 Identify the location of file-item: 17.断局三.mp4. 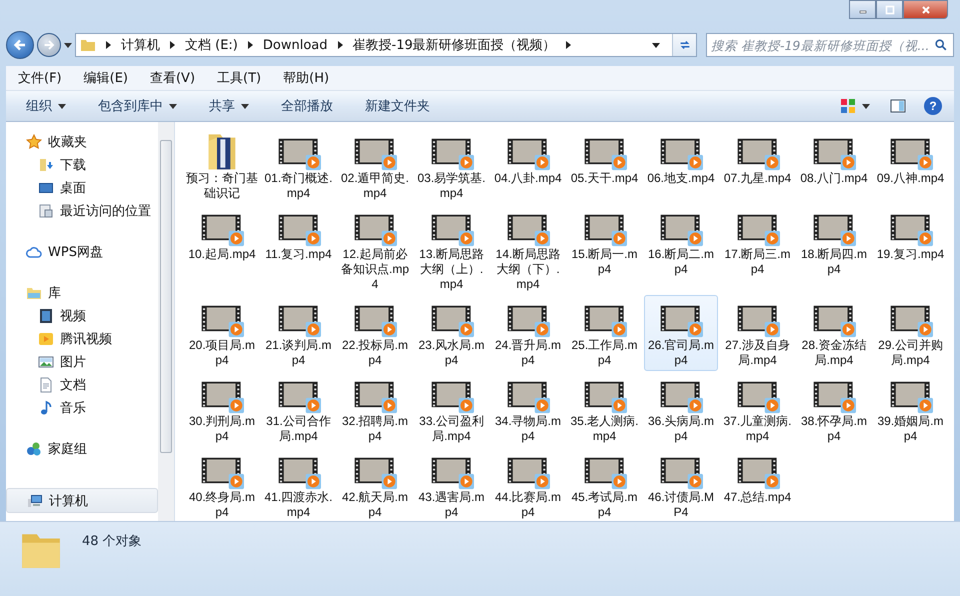
(757, 242).